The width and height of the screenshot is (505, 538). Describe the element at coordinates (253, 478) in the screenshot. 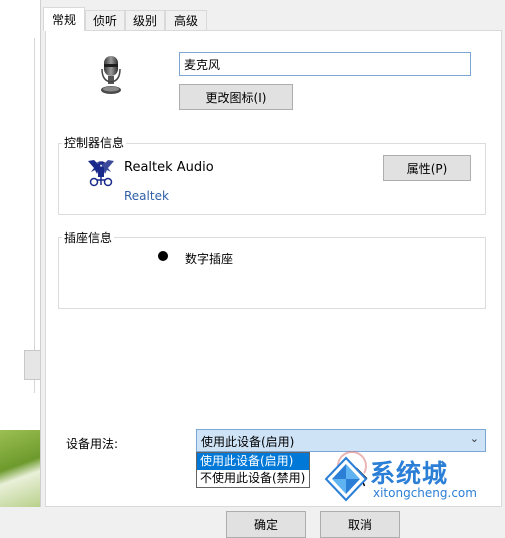

I see `usage-option-disable: 不使用此设备(禁用)` at that location.